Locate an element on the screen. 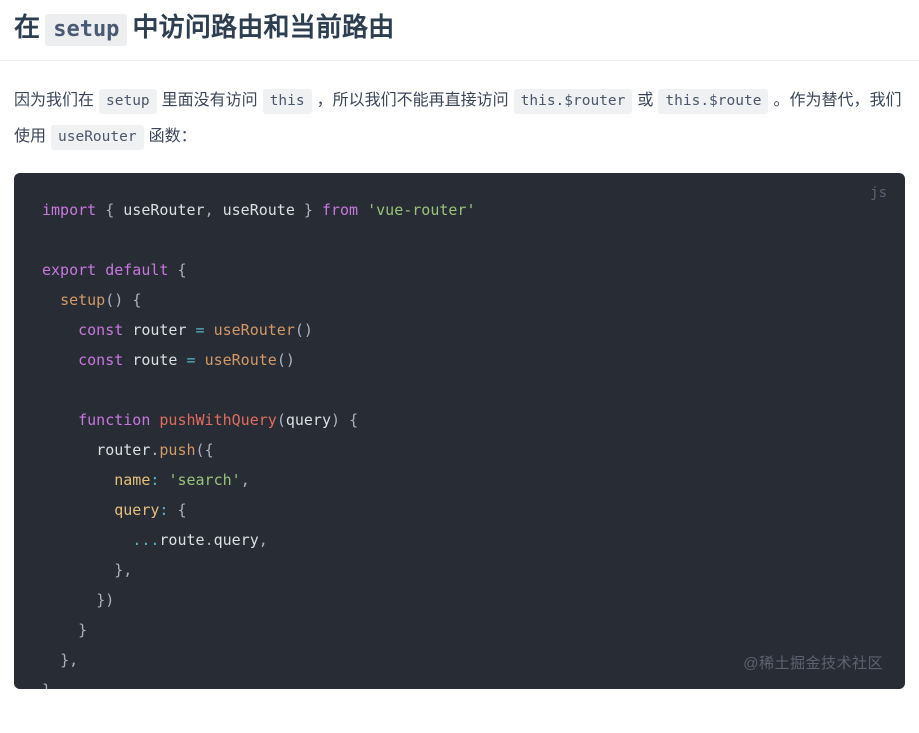  paragraph-text-6: 函数： is located at coordinates (172, 136).